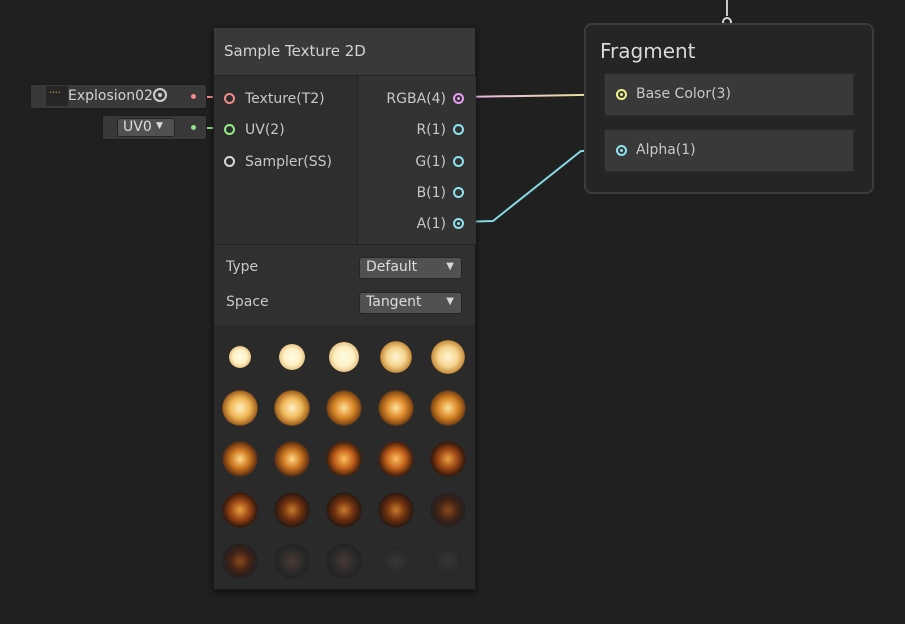 The height and width of the screenshot is (624, 905). Describe the element at coordinates (431, 224) in the screenshot. I see `port-label: A(1)` at that location.